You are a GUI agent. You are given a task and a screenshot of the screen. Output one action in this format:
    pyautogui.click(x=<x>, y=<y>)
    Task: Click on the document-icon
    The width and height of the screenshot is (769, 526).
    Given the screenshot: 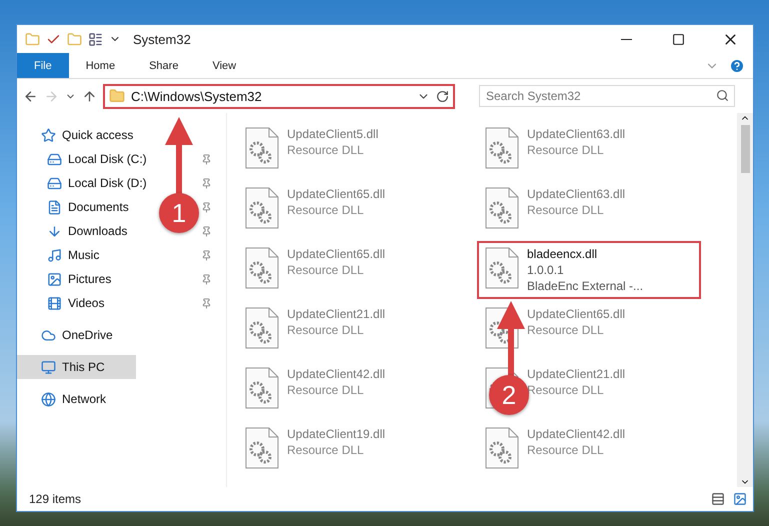 What is the action you would take?
    pyautogui.click(x=54, y=207)
    